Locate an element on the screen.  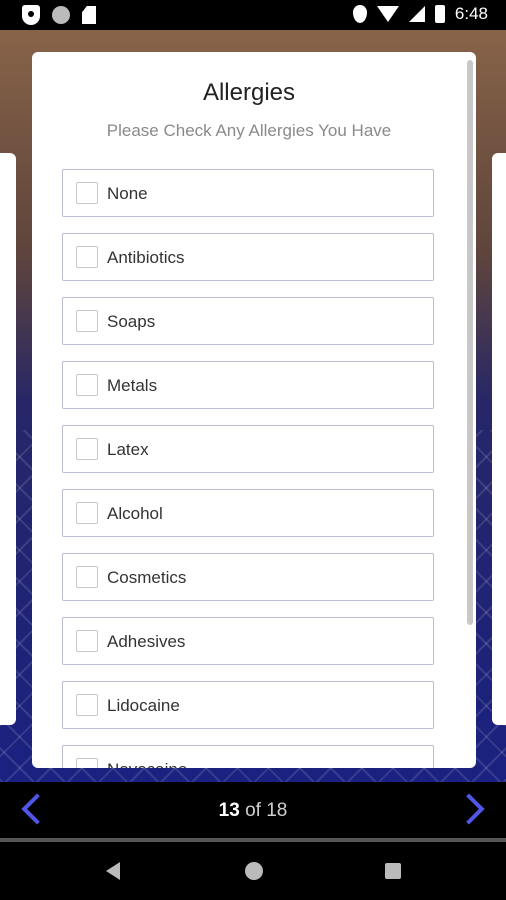
recents-icon is located at coordinates (393, 871).